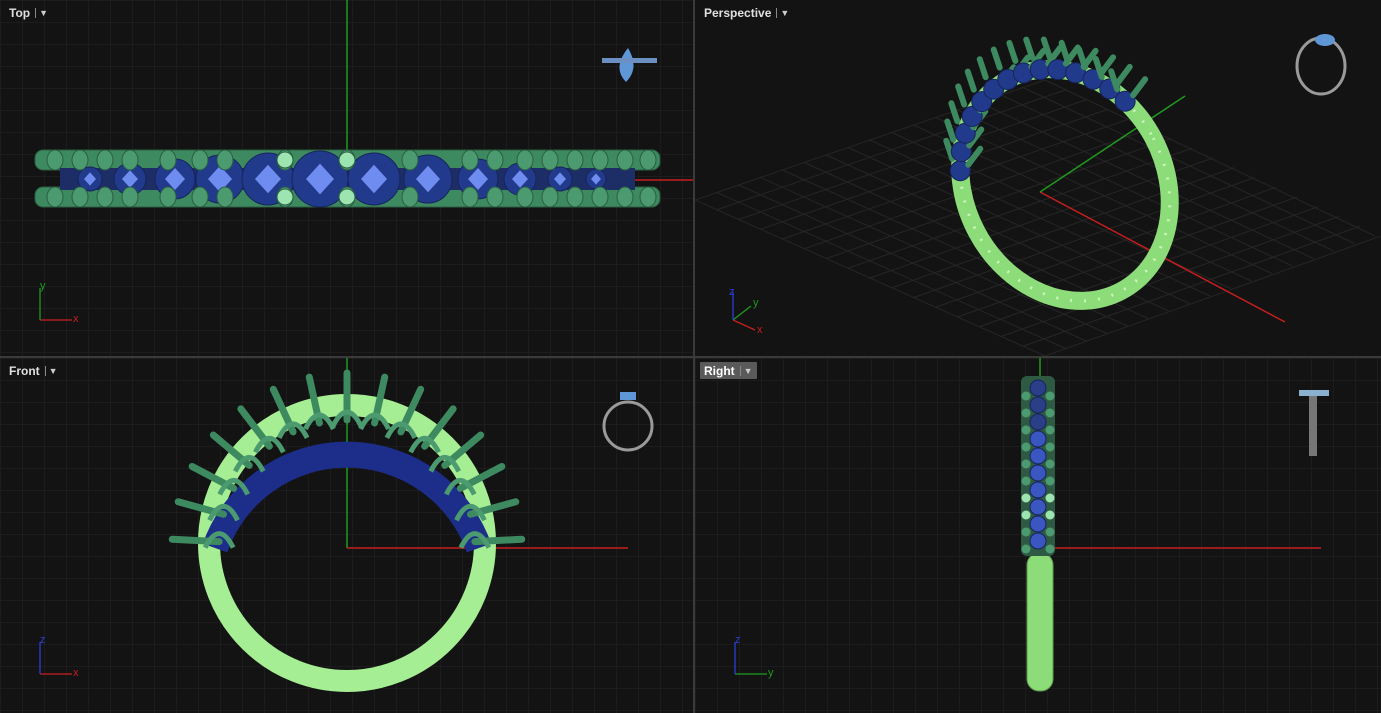 This screenshot has width=1381, height=713. What do you see at coordinates (28, 12) in the screenshot?
I see `viewport-title-top: Top ▼` at bounding box center [28, 12].